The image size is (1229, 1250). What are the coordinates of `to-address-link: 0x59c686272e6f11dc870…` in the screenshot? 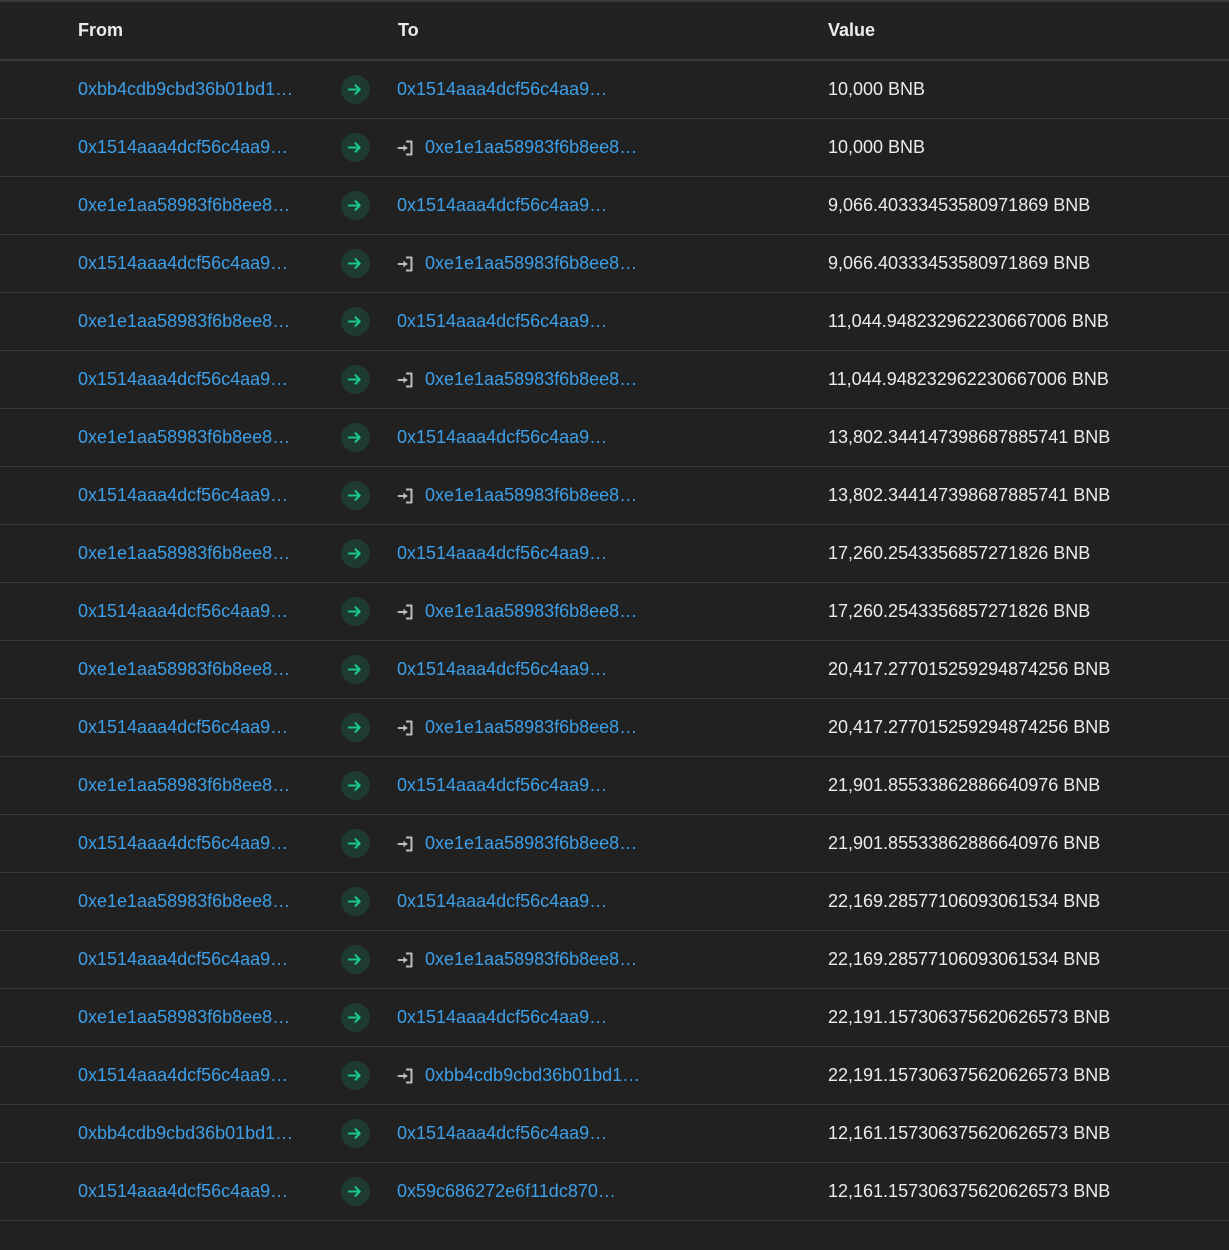 It's located at (513, 1191).